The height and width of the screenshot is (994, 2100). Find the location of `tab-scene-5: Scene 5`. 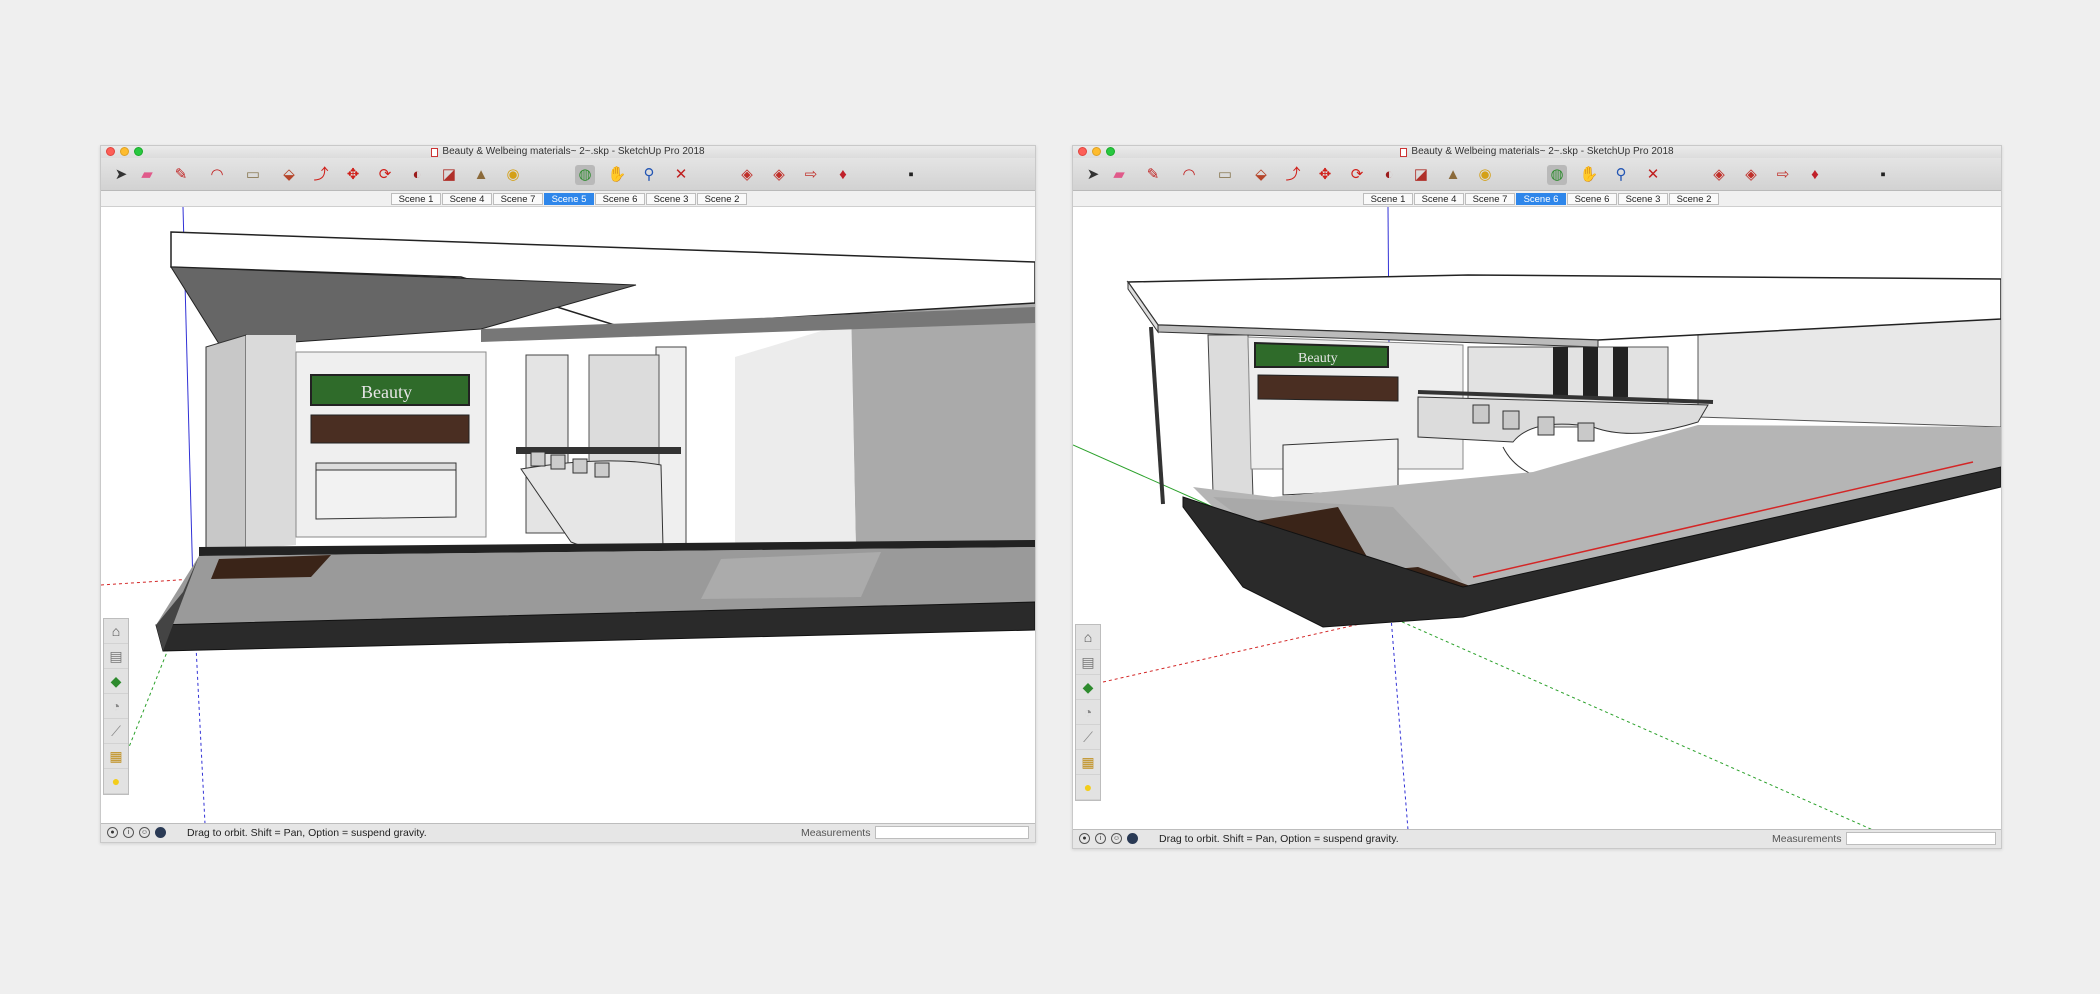

tab-scene-5: Scene 5 is located at coordinates (569, 199).